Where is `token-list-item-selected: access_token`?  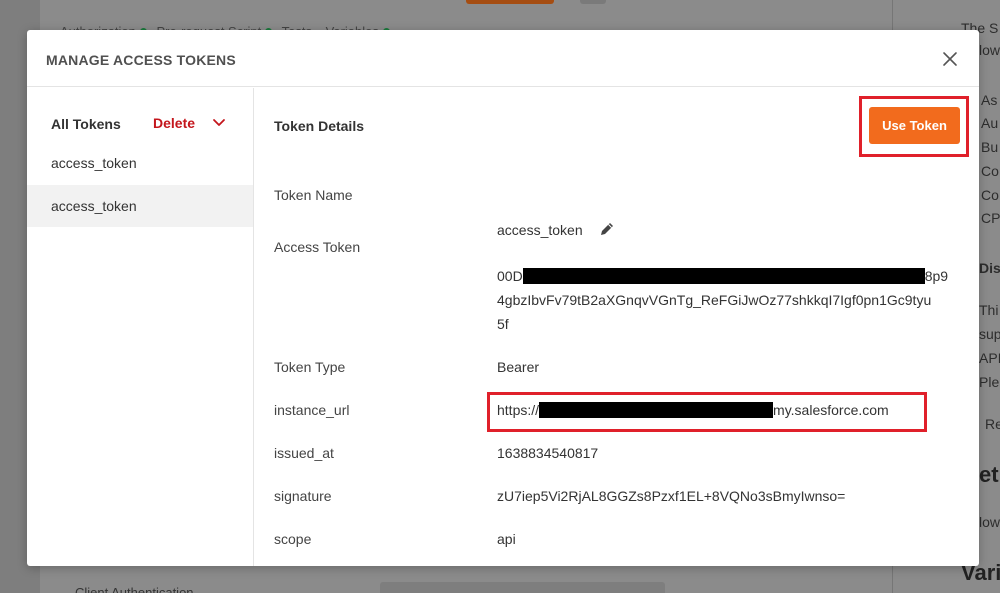 token-list-item-selected: access_token is located at coordinates (140, 206).